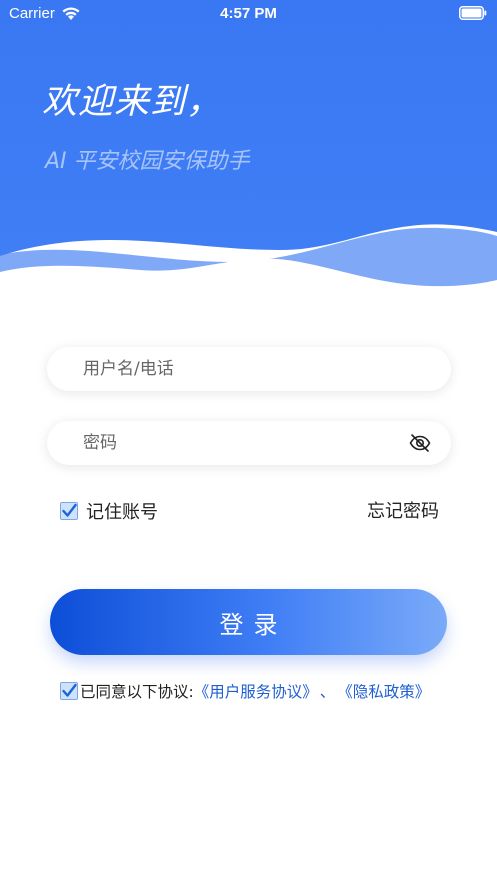  What do you see at coordinates (256, 691) in the screenshot?
I see `user-agreement-link: 《用户服务协议》` at bounding box center [256, 691].